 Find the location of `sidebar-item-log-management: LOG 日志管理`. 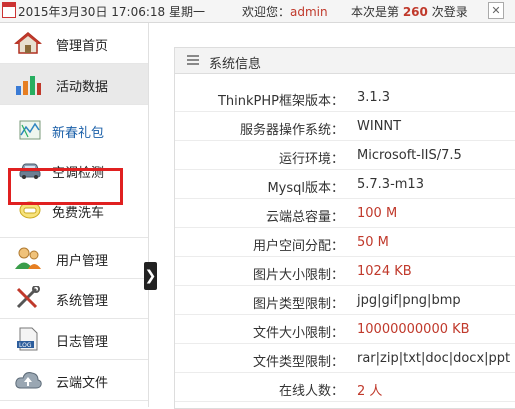

sidebar-item-log-management: LOG 日志管理 is located at coordinates (74, 339).